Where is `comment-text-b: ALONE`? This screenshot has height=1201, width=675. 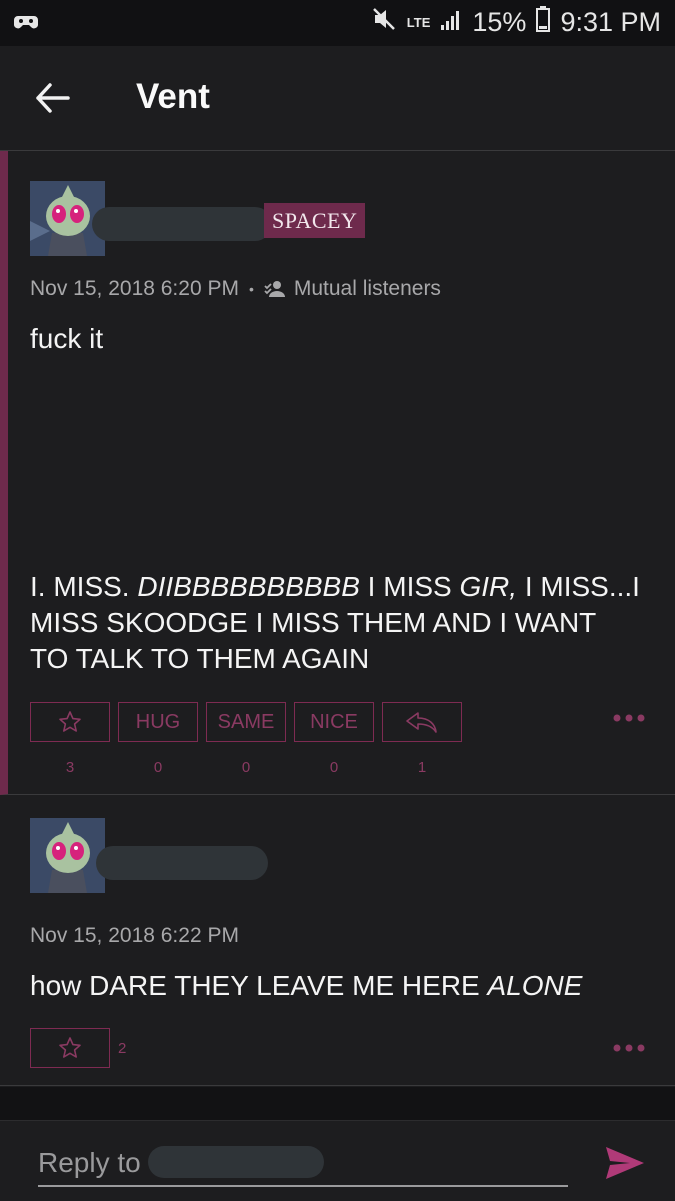 comment-text-b: ALONE is located at coordinates (535, 985).